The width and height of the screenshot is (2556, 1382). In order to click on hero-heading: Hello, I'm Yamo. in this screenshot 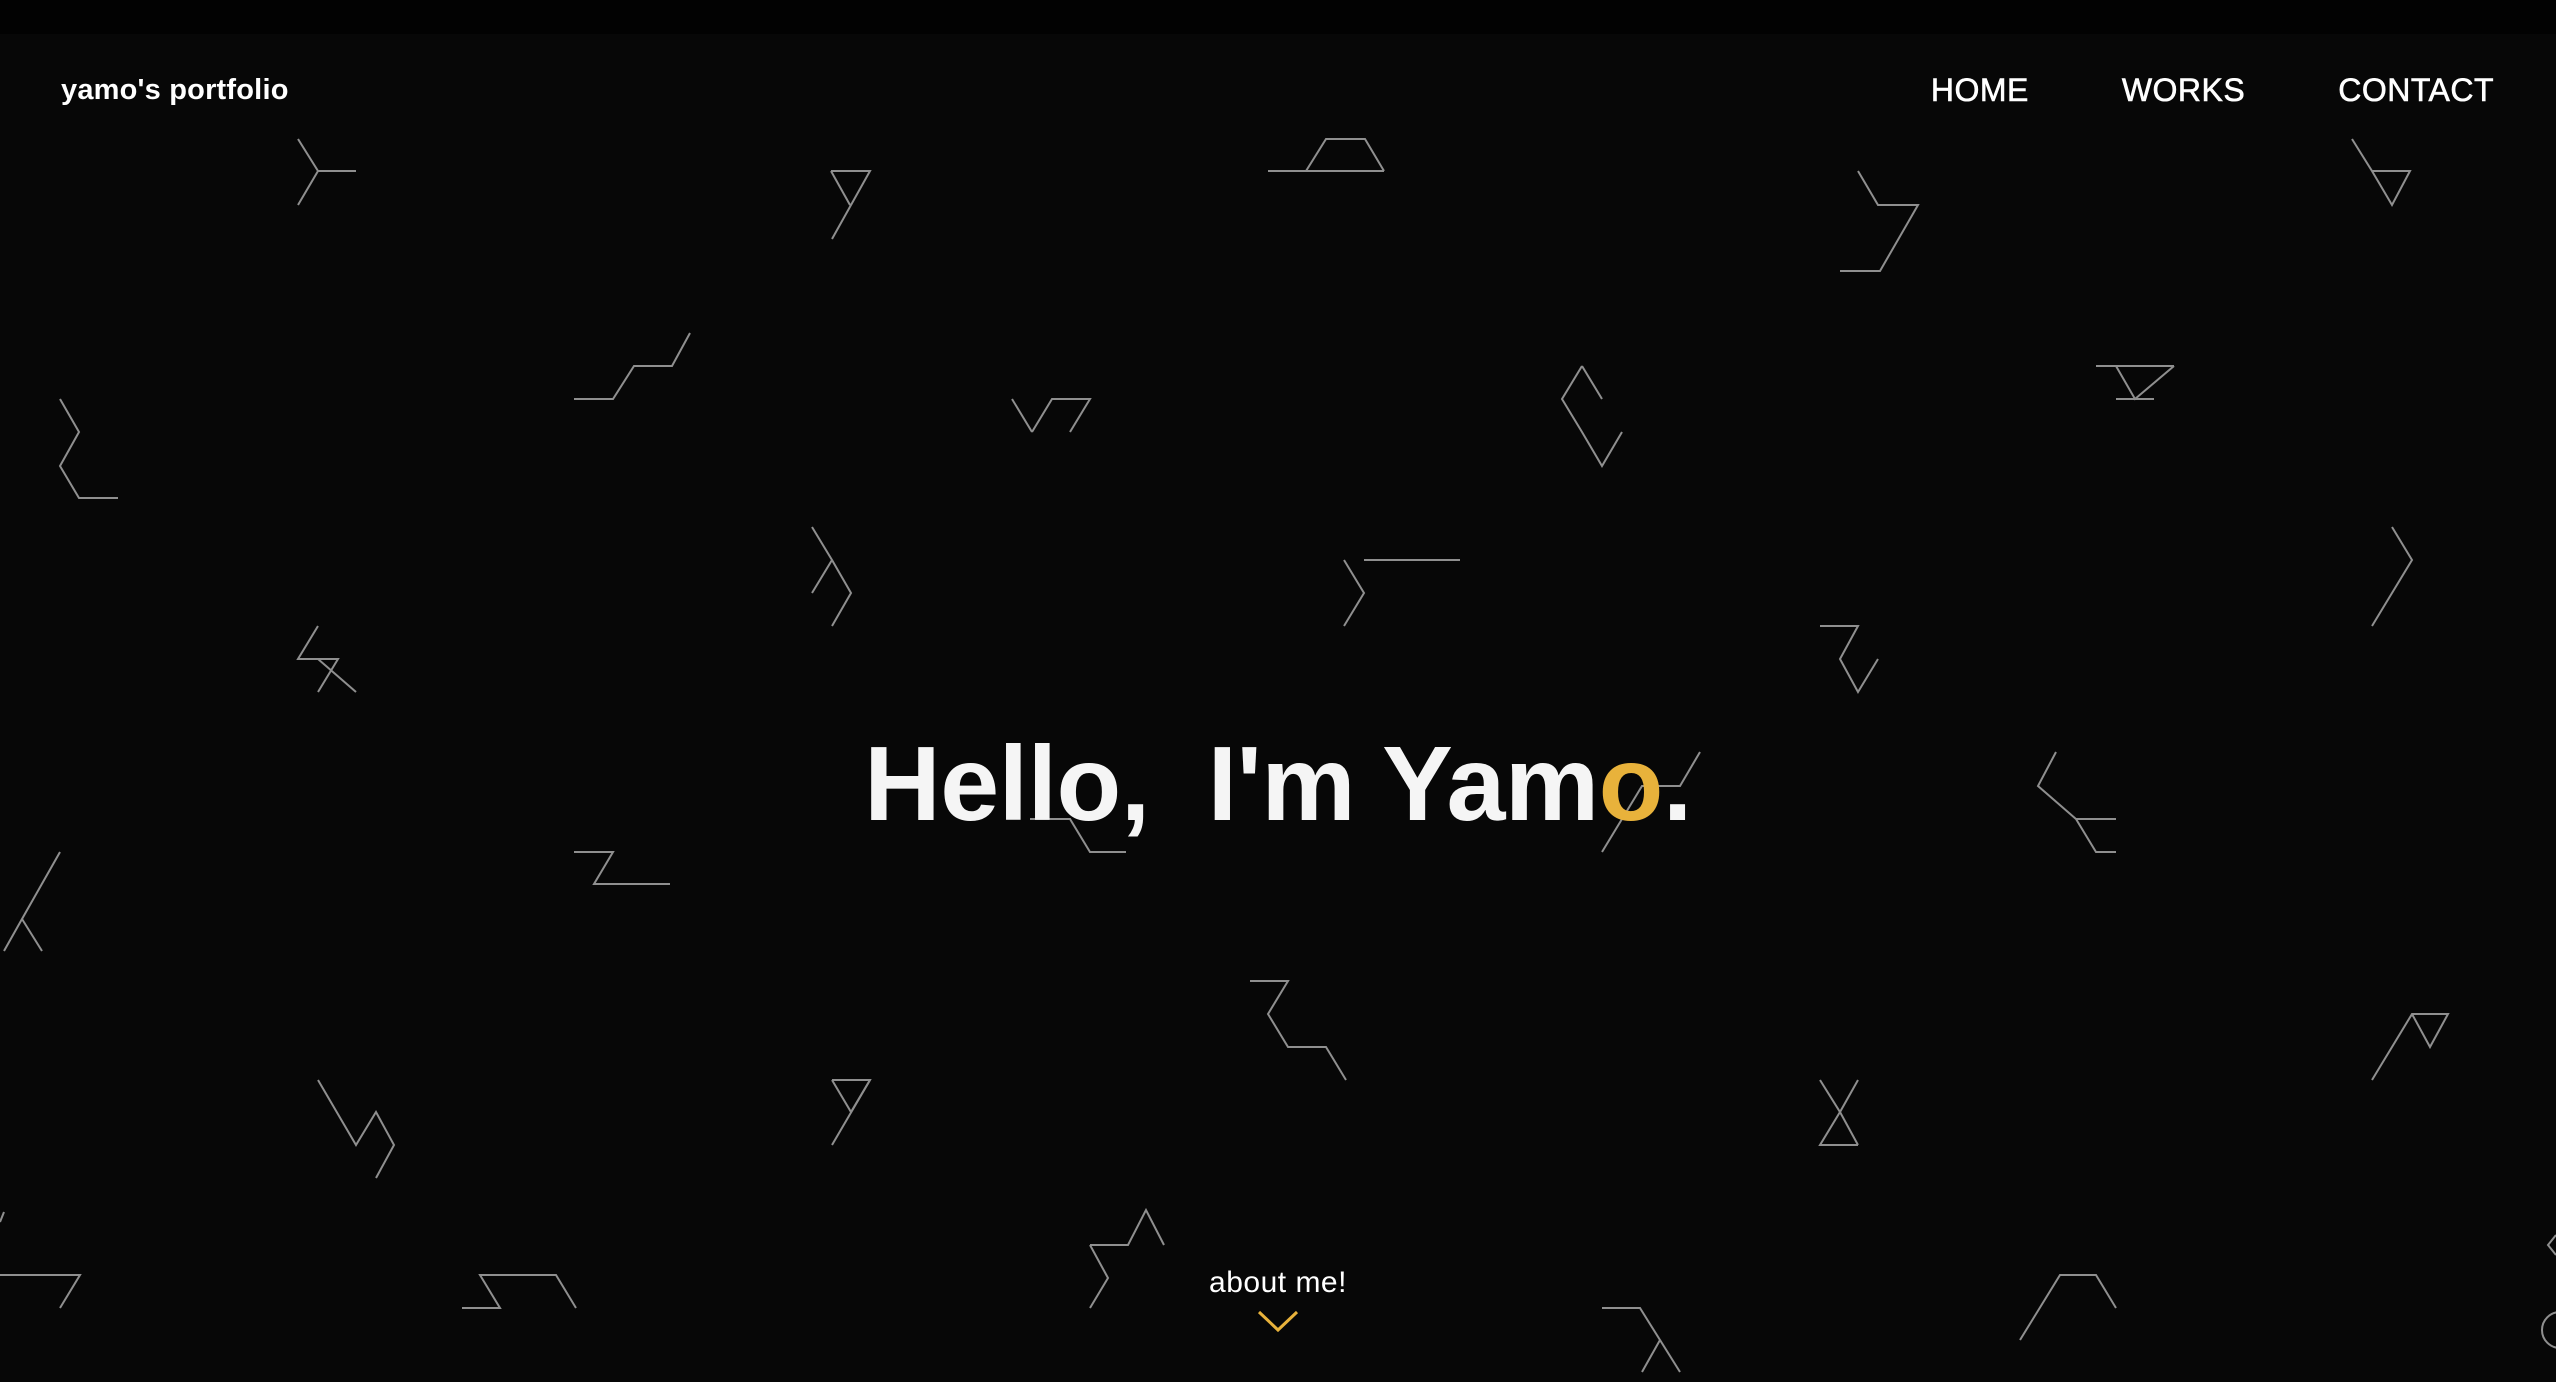, I will do `click(1278, 784)`.